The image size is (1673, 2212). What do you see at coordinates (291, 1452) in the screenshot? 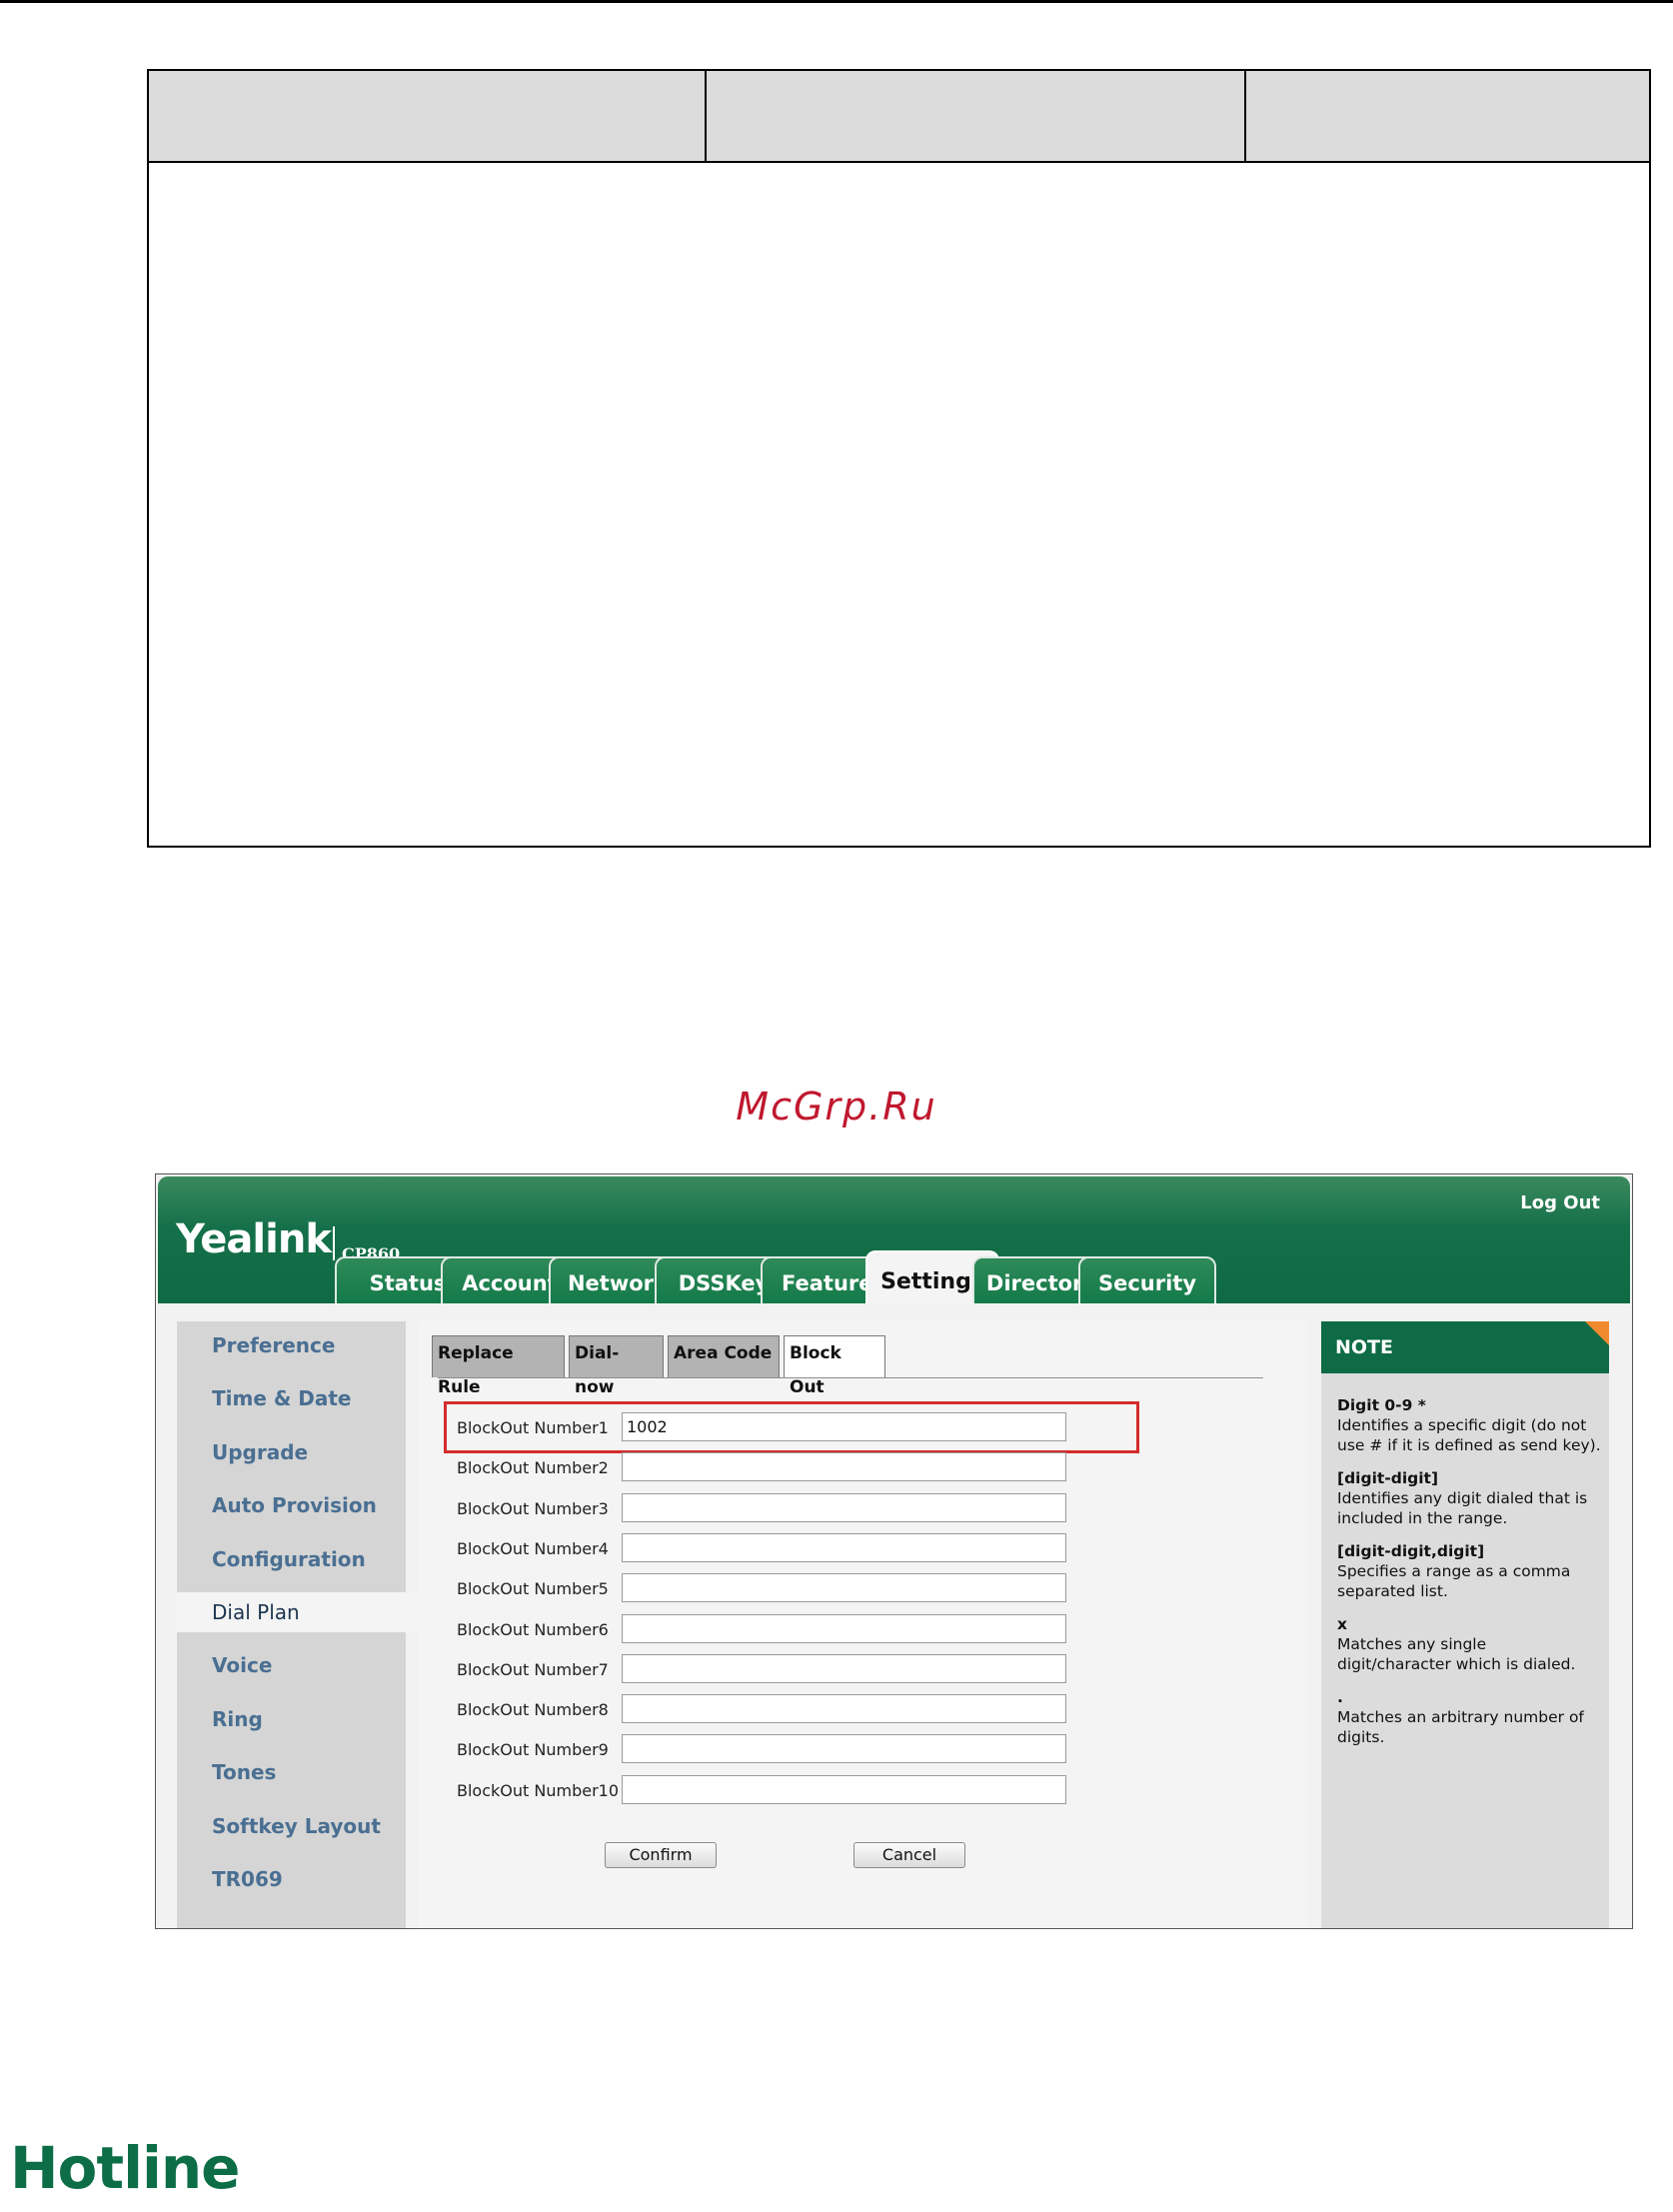
I see `sidebar-item-upgrade: Upgrade` at bounding box center [291, 1452].